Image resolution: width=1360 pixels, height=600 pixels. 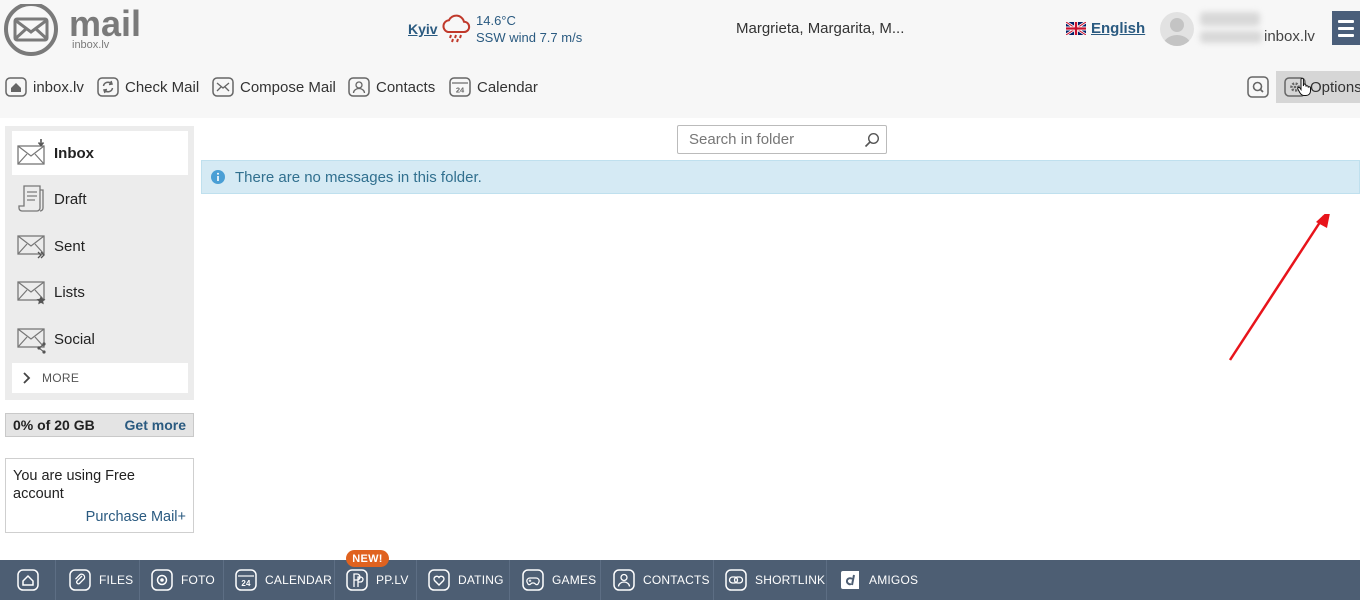 I want to click on logo-text: mail, so click(x=105, y=24).